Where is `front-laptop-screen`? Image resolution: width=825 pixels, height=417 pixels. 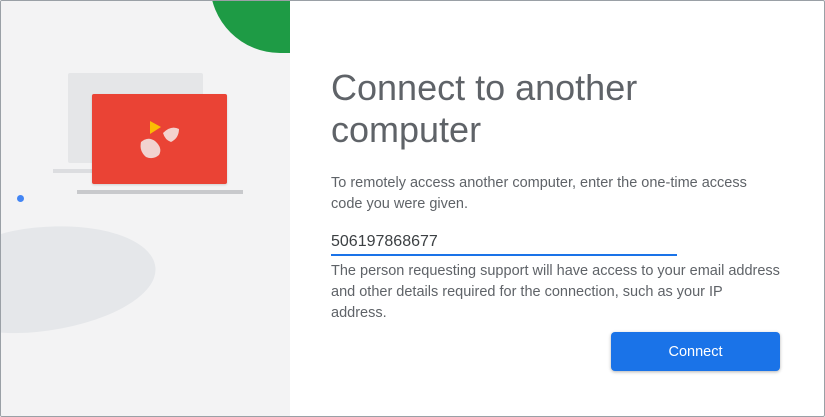 front-laptop-screen is located at coordinates (159, 139).